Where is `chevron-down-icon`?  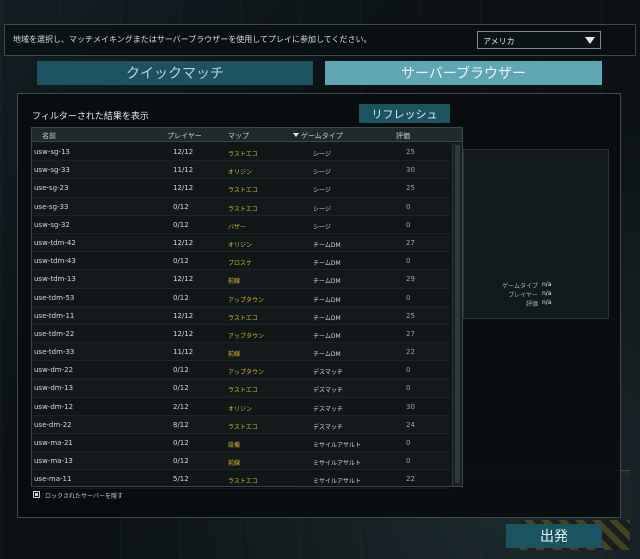 chevron-down-icon is located at coordinates (590, 40).